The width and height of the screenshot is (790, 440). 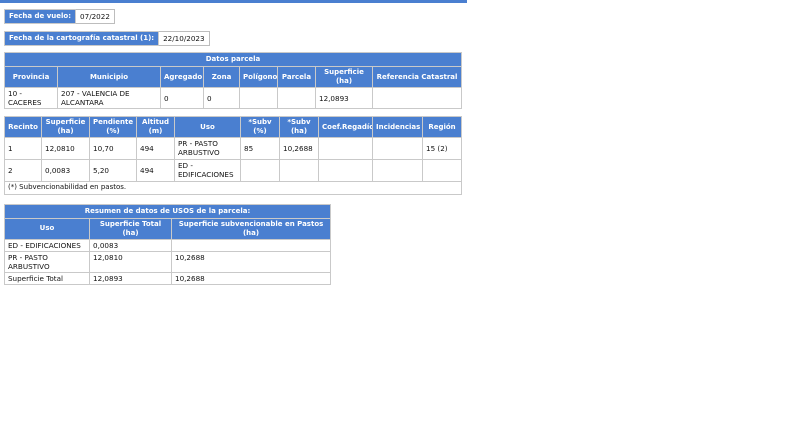 What do you see at coordinates (233, 1) in the screenshot?
I see `top-accent-bar` at bounding box center [233, 1].